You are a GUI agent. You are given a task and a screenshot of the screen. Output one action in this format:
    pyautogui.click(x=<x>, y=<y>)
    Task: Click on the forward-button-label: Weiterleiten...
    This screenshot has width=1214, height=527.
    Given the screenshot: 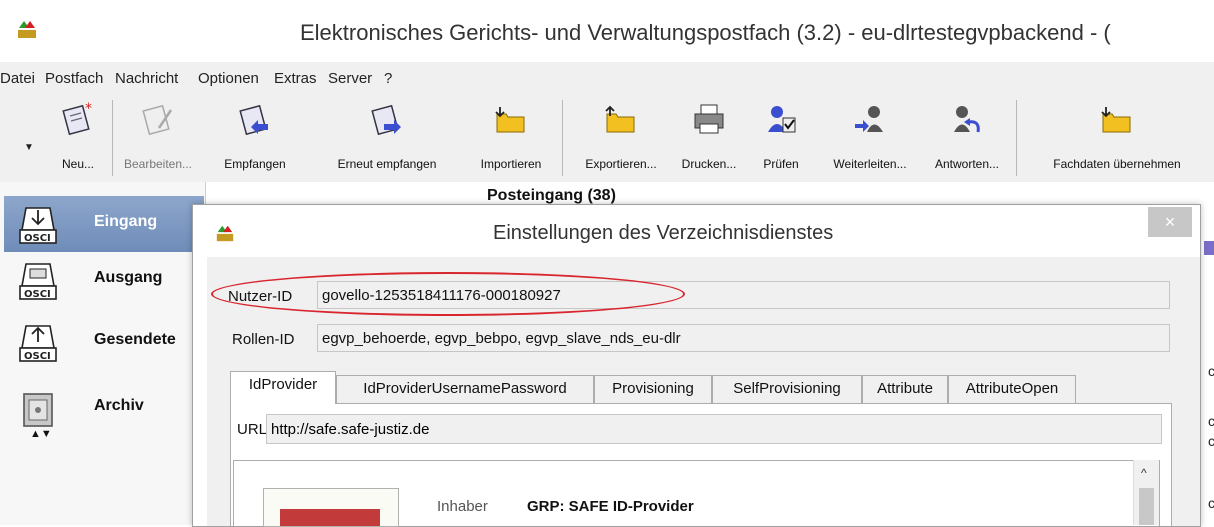 What is the action you would take?
    pyautogui.click(x=870, y=164)
    